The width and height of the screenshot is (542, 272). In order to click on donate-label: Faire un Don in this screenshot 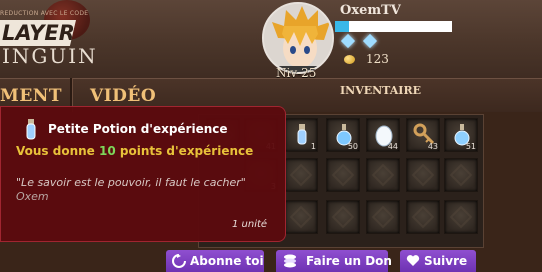, I will do `click(349, 261)`.